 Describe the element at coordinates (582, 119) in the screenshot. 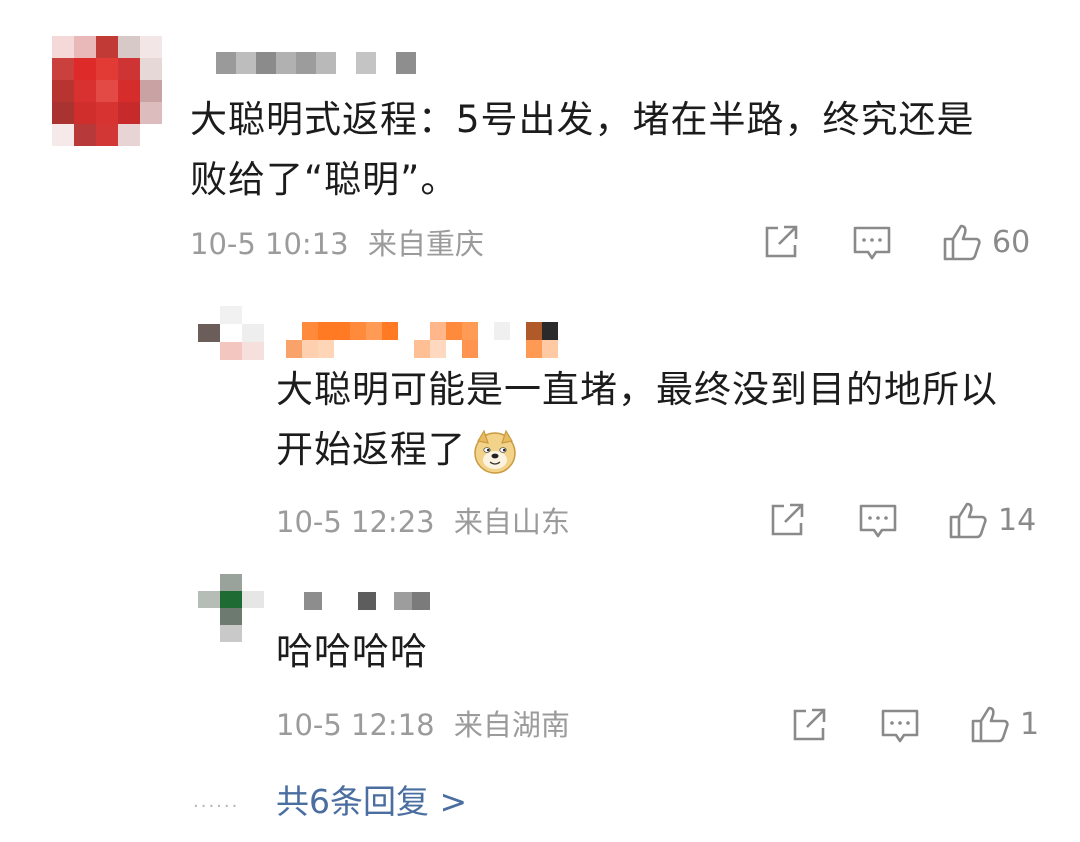

I see `comment-text-line-1: 大聪明式返程：5号出发，堵在半路，终究还是` at that location.